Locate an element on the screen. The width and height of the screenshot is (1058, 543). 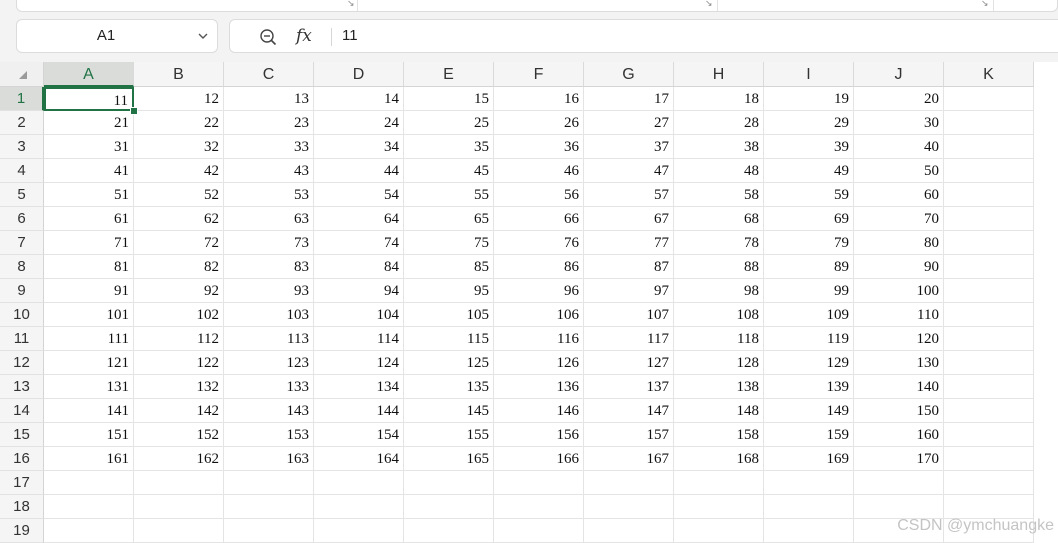
cell-h6: 68 is located at coordinates (719, 219).